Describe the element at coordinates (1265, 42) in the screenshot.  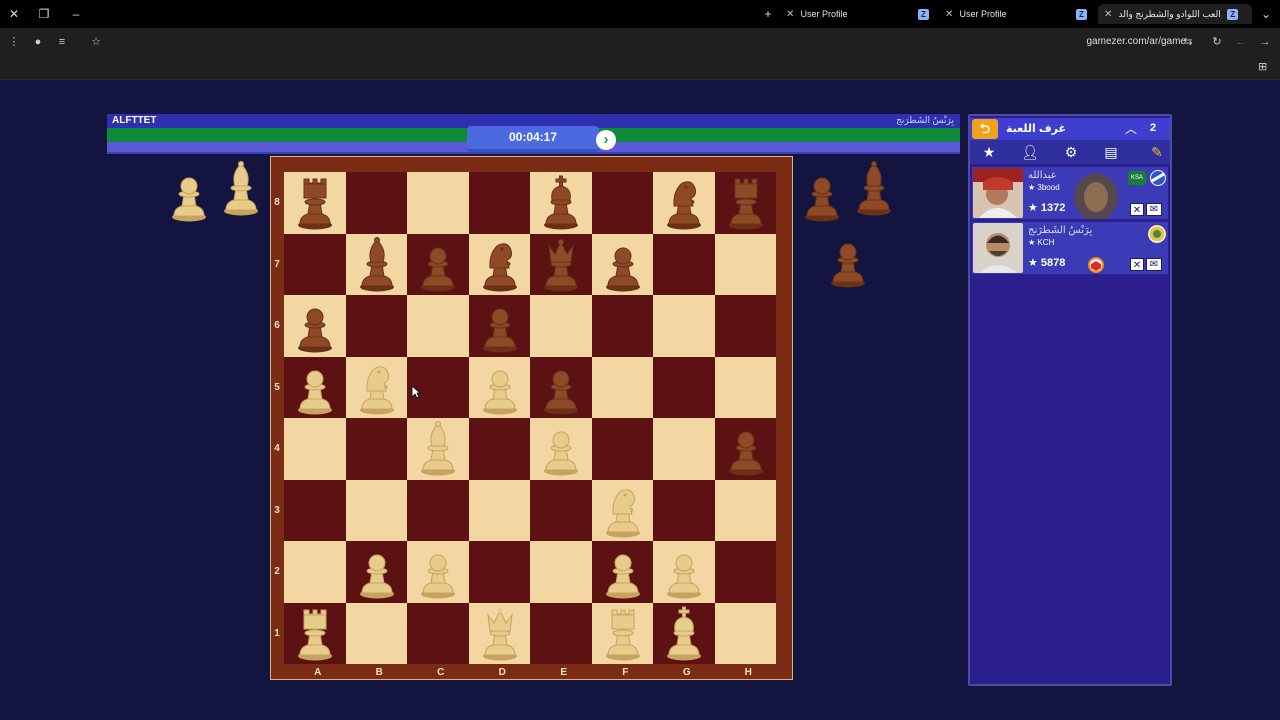
I see `forward-icon: →` at that location.